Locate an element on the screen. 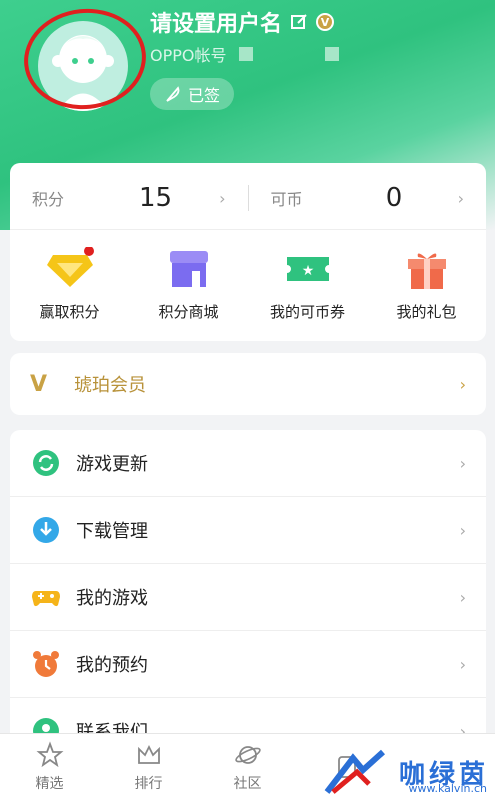  refresh-icon is located at coordinates (46, 463).